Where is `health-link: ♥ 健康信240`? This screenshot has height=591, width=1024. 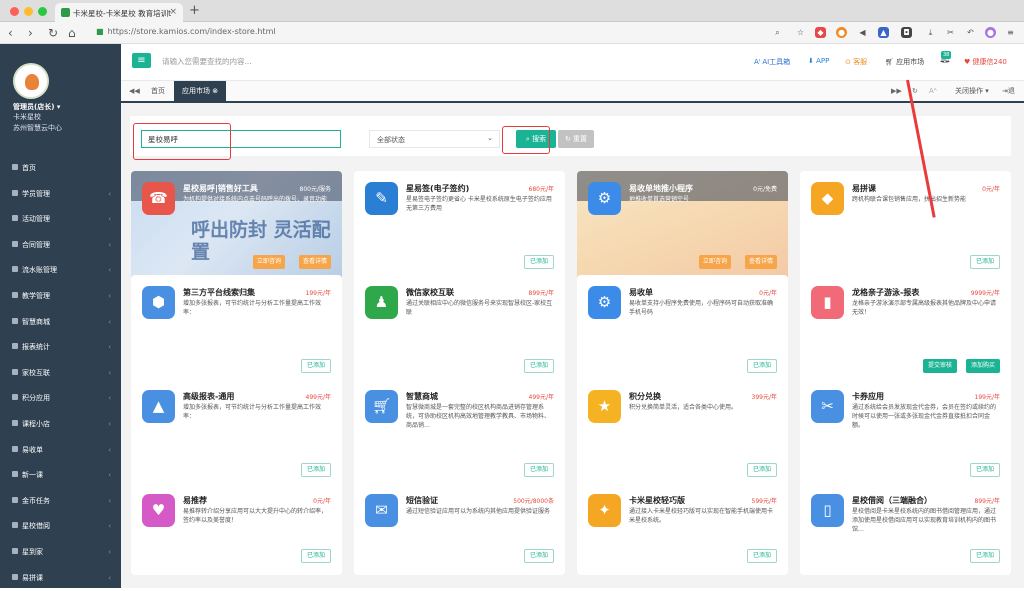 health-link: ♥ 健康信240 is located at coordinates (985, 62).